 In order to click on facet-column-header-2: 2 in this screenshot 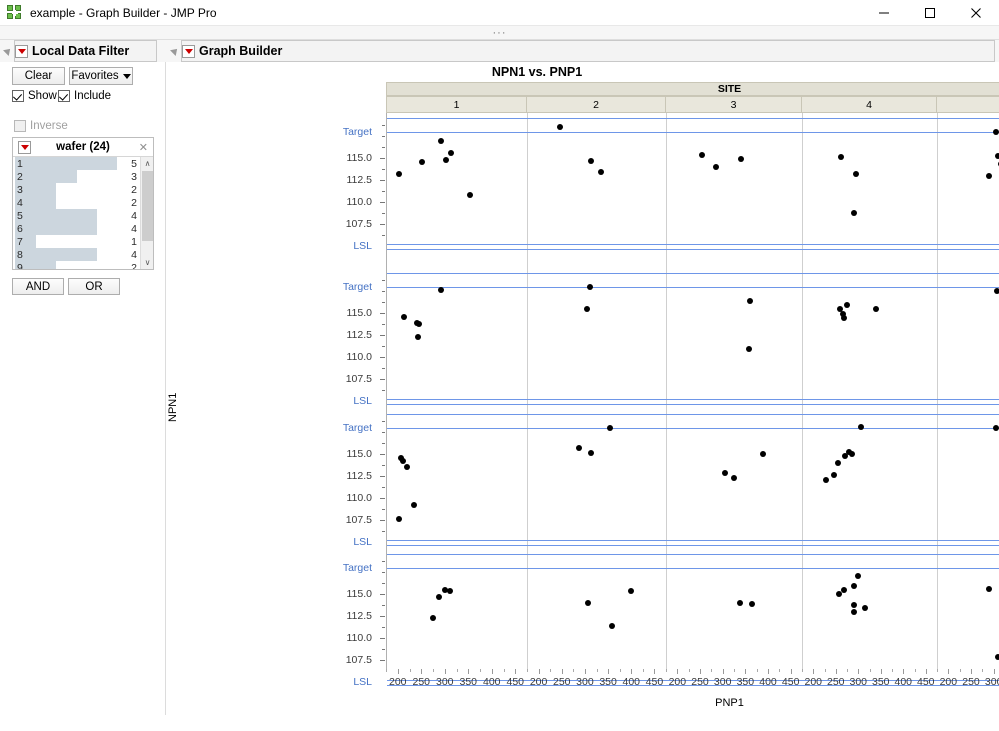, I will do `click(596, 104)`.